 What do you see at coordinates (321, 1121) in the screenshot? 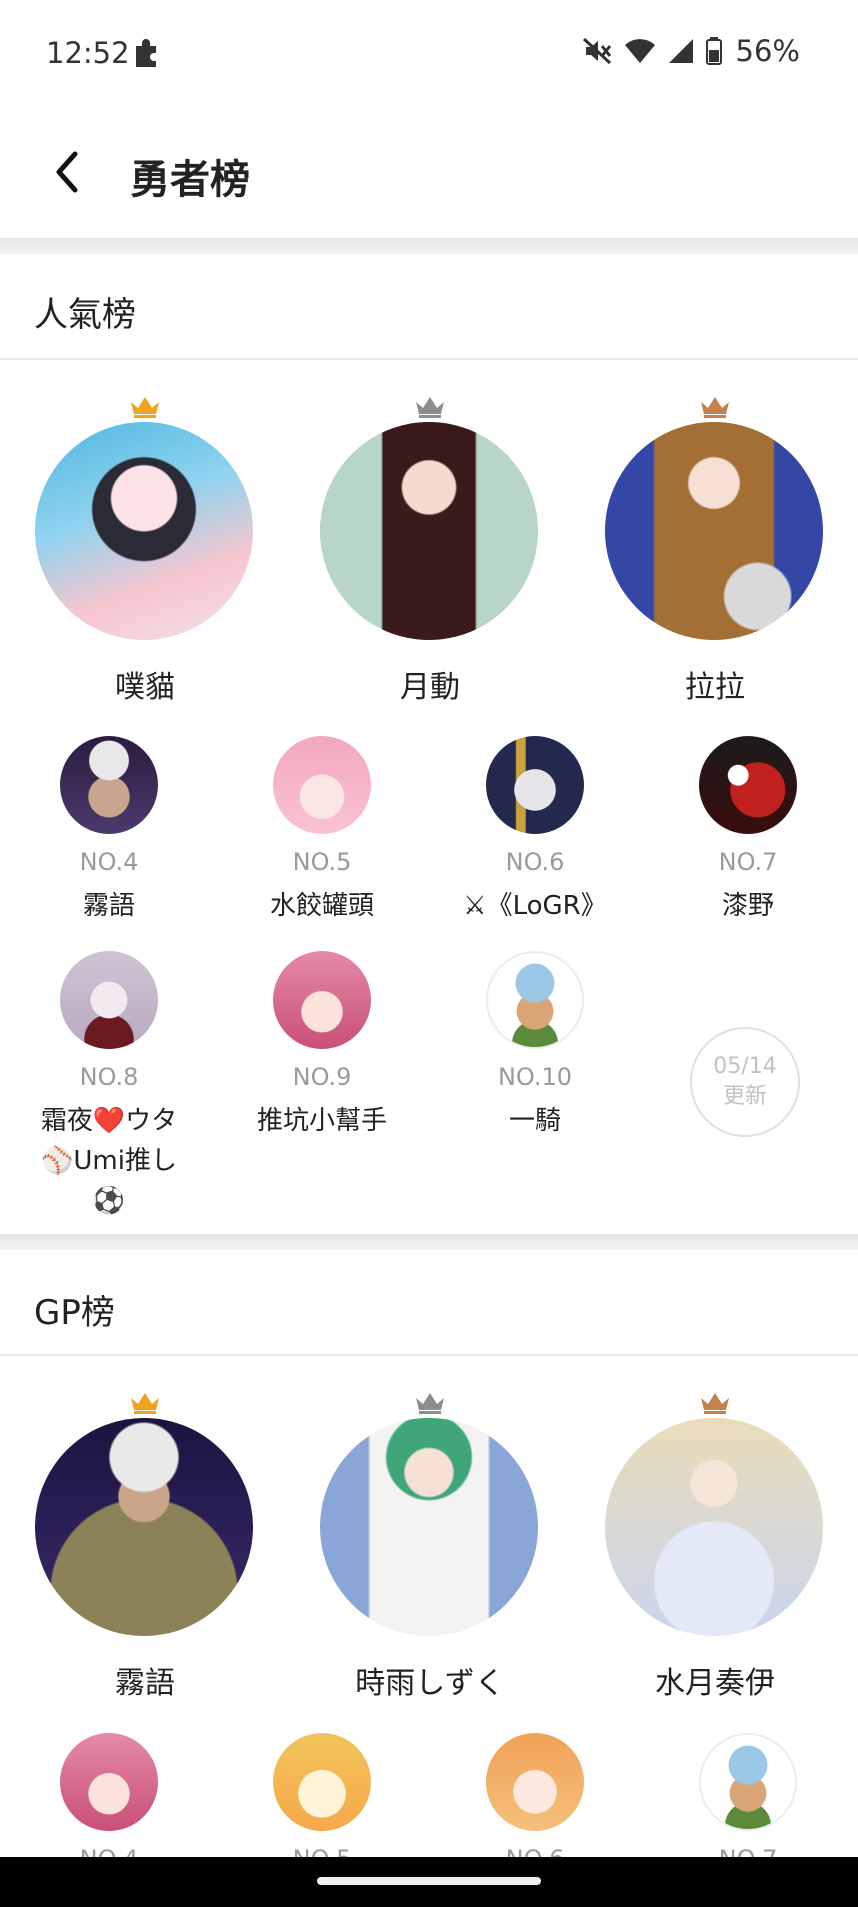
I see `rank-name: 推坑小幫手` at bounding box center [321, 1121].